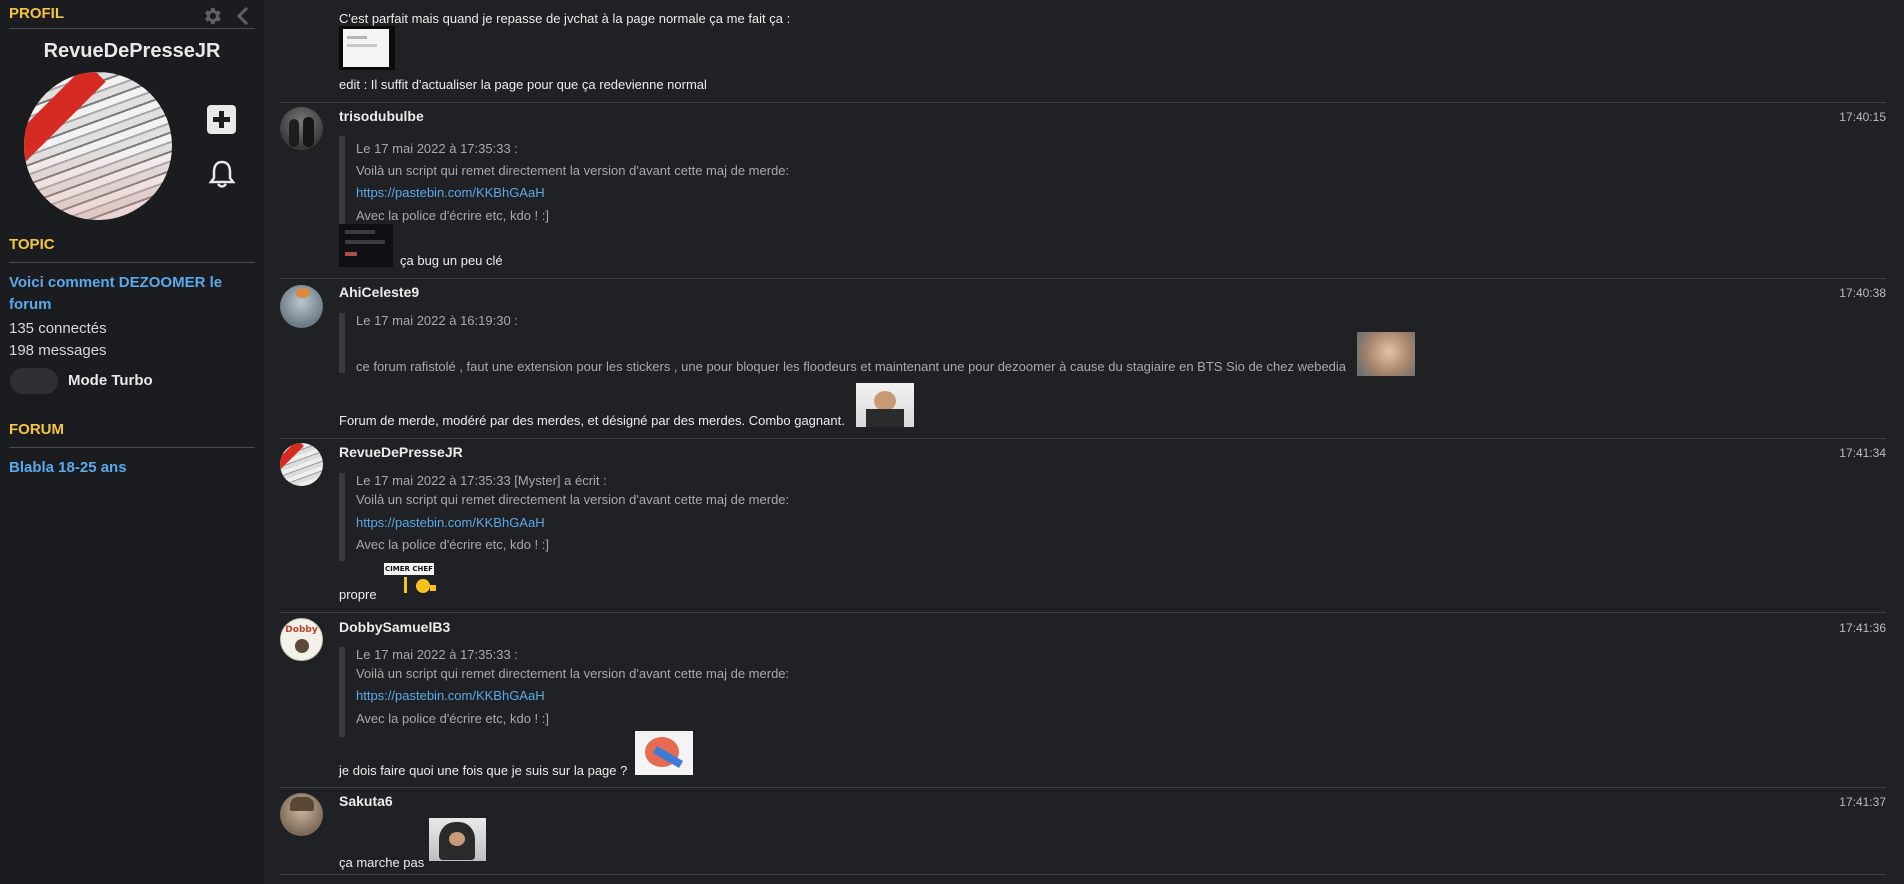 The height and width of the screenshot is (884, 1904). Describe the element at coordinates (34, 381) in the screenshot. I see `turbo-toggle` at that location.